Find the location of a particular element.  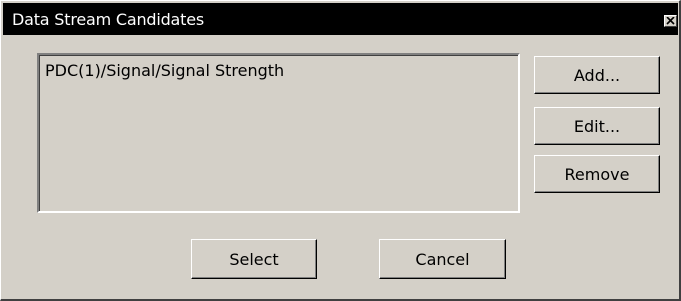

select-button: Select is located at coordinates (254, 259).